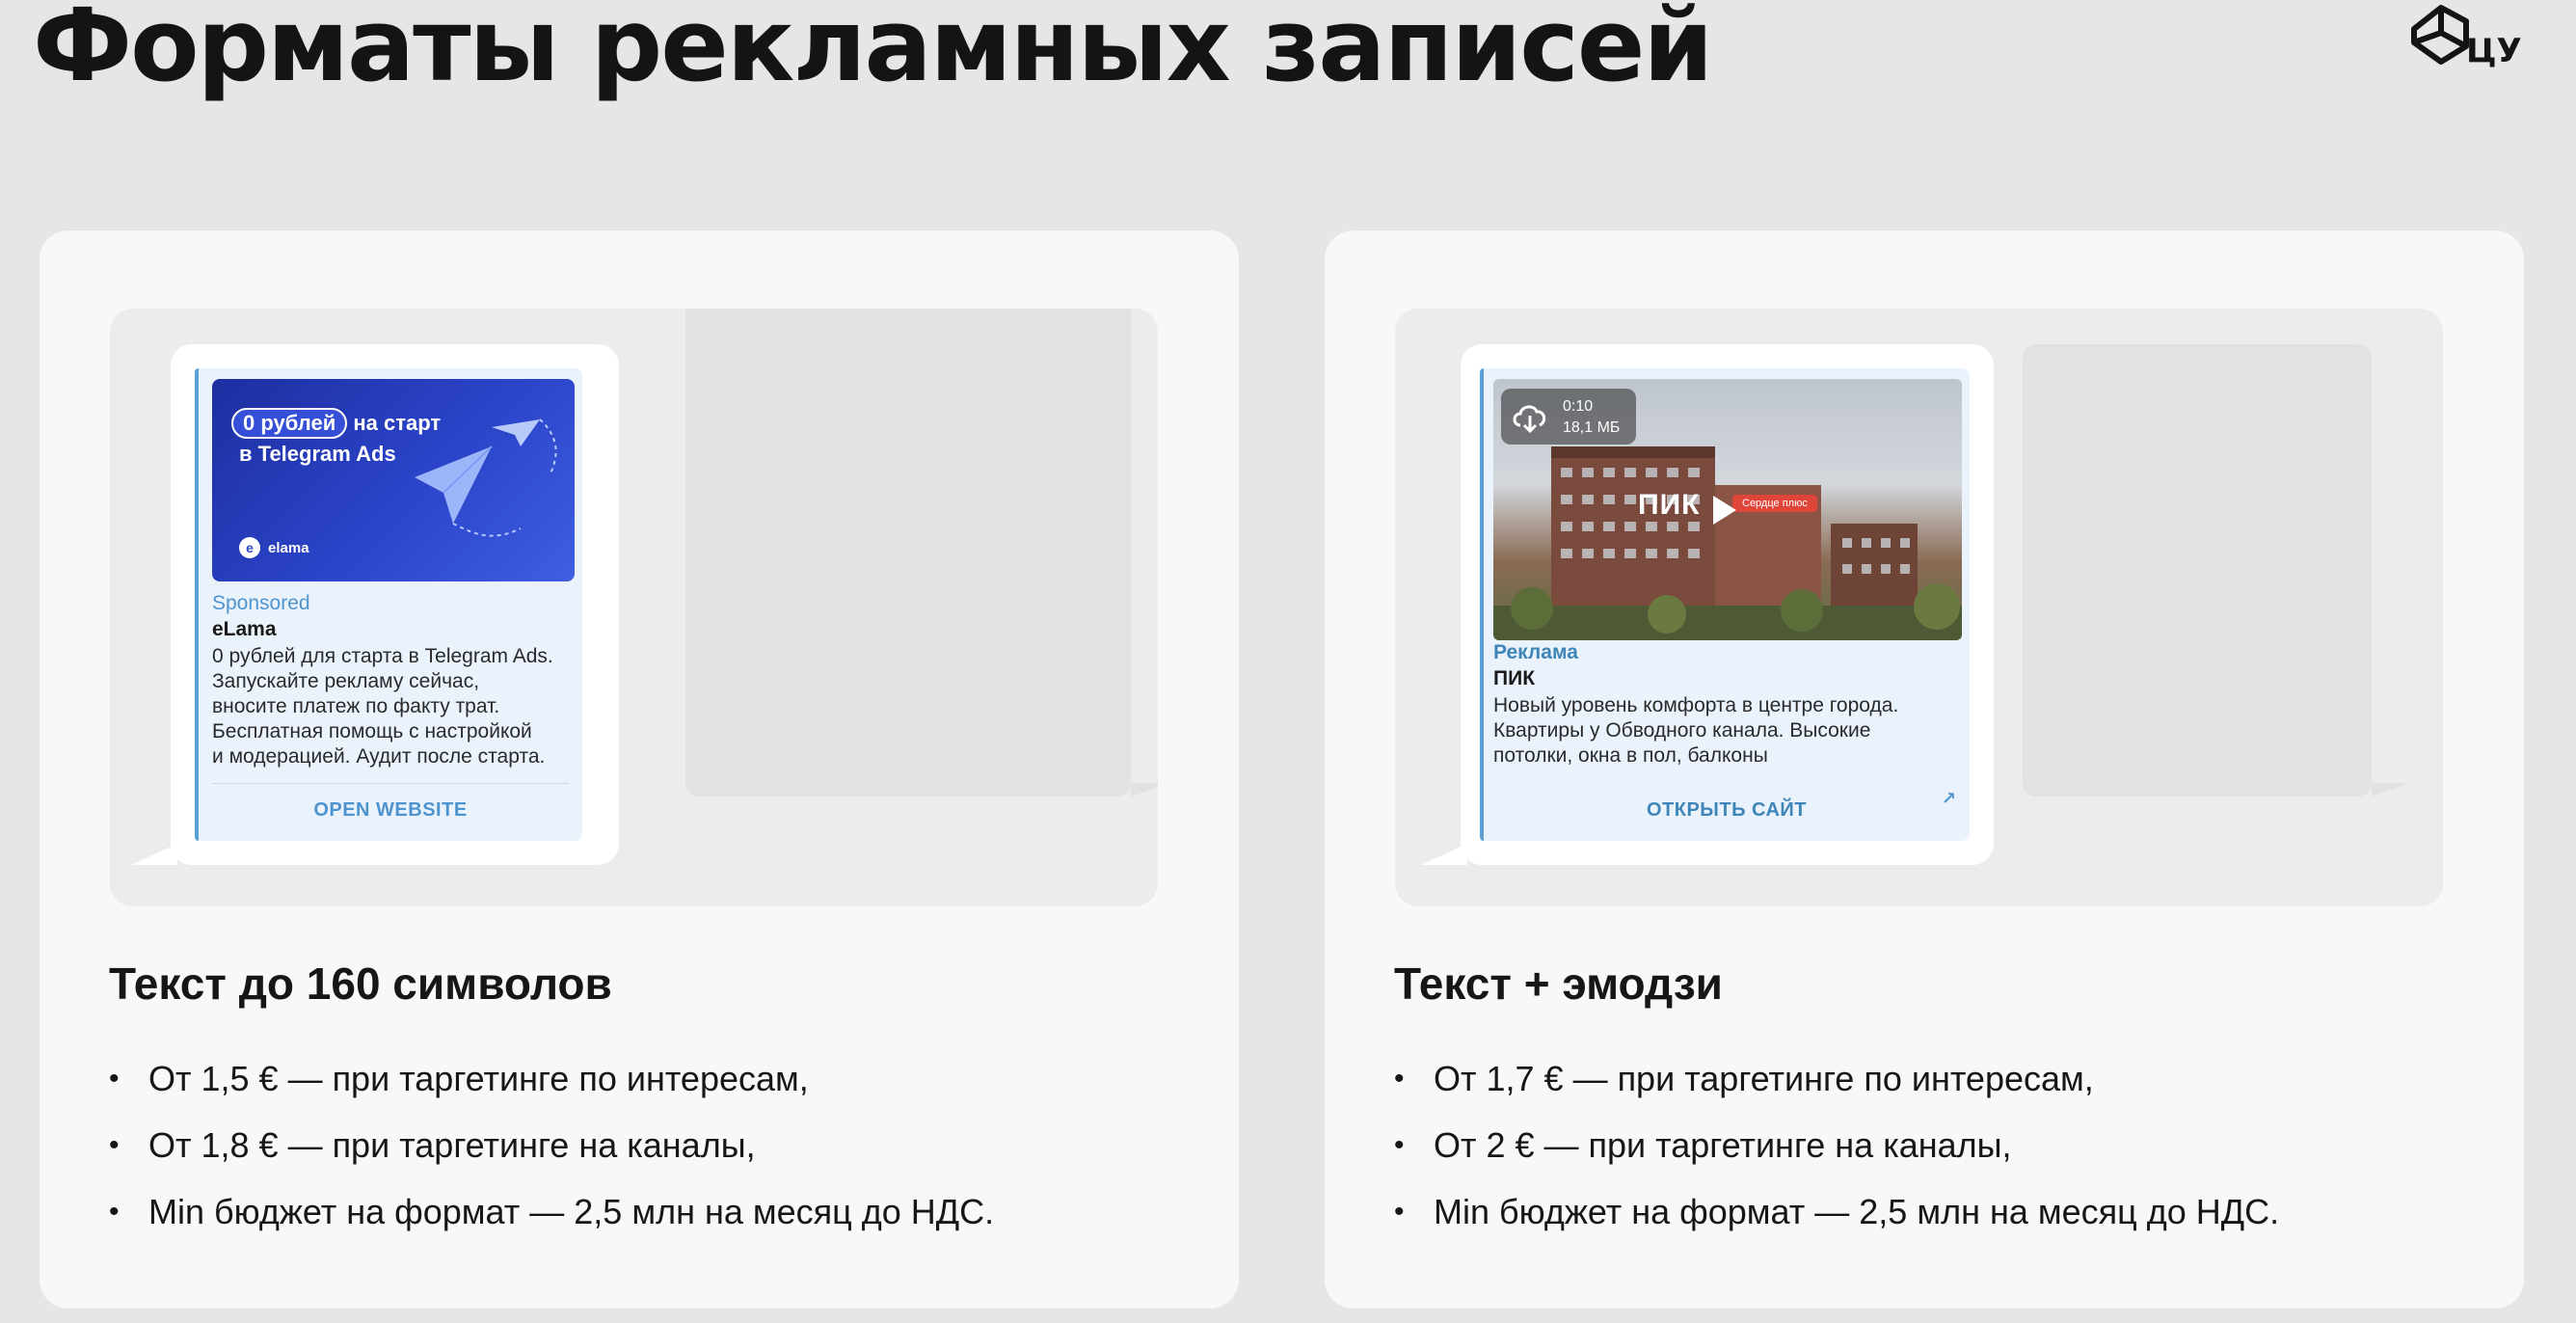 This screenshot has width=2576, height=1323. I want to click on list-item: От 1,7 € — при таргетинге по интересам,, so click(1837, 1078).